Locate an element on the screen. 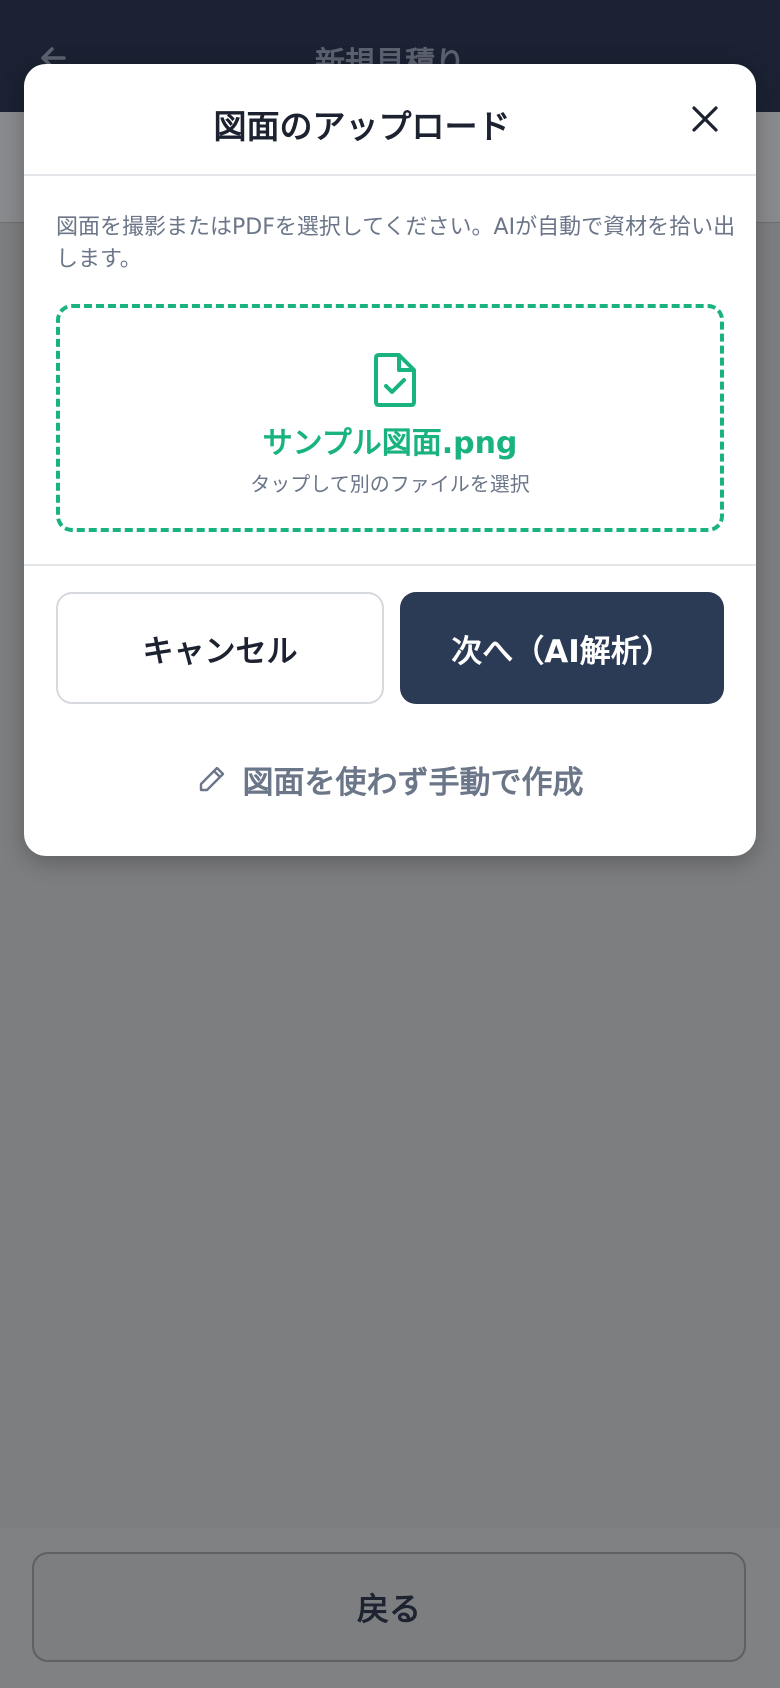 This screenshot has width=780, height=1688. selected-file-name: サンプル図面.png is located at coordinates (390, 443).